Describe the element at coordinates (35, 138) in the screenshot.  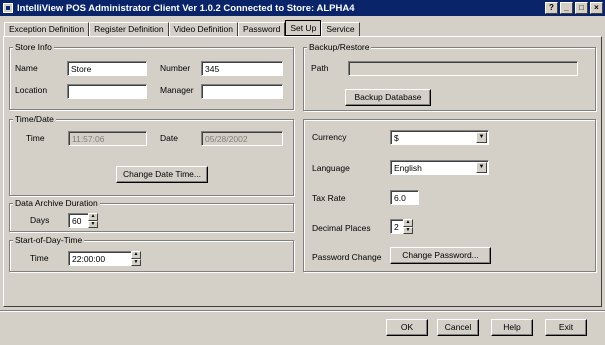
I see `time-label: Time` at that location.